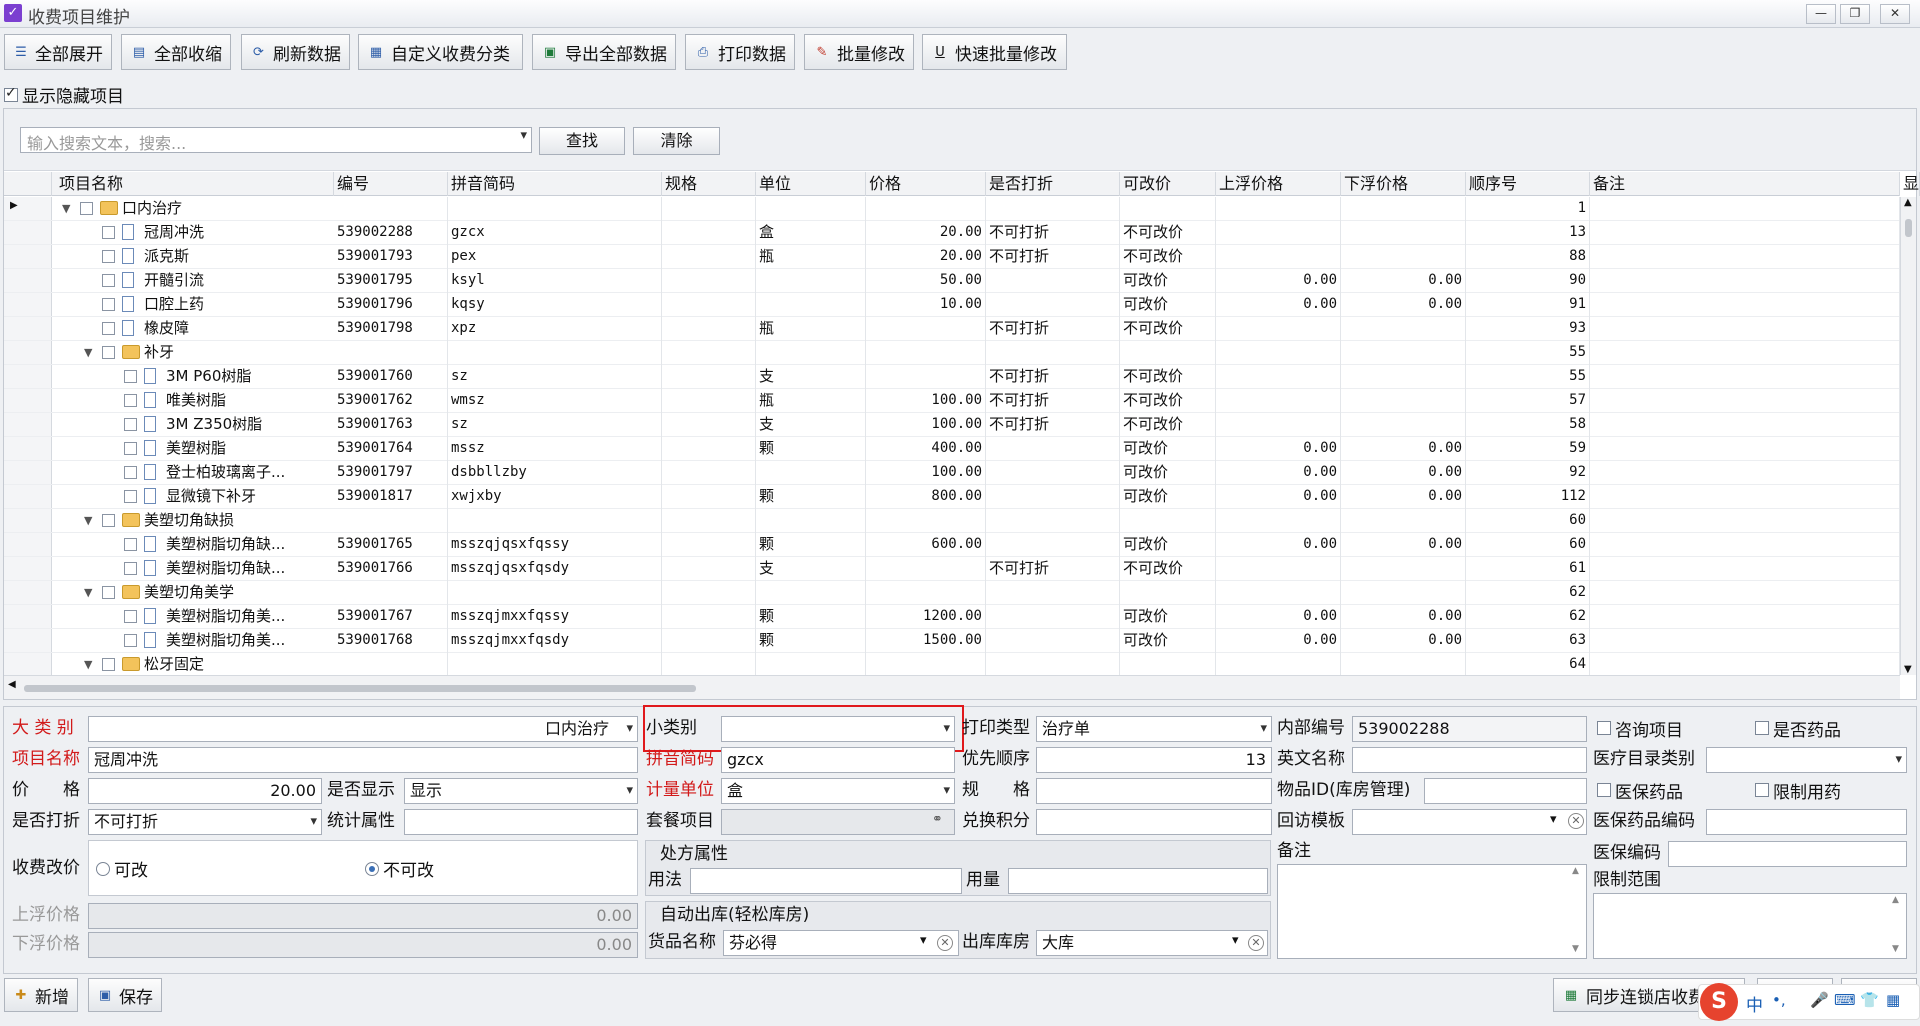 The width and height of the screenshot is (1920, 1026). I want to click on table-row: 派克斯 539001793 pex 瓶 20.00 不可打折 不可改价 88, so click(952, 257).